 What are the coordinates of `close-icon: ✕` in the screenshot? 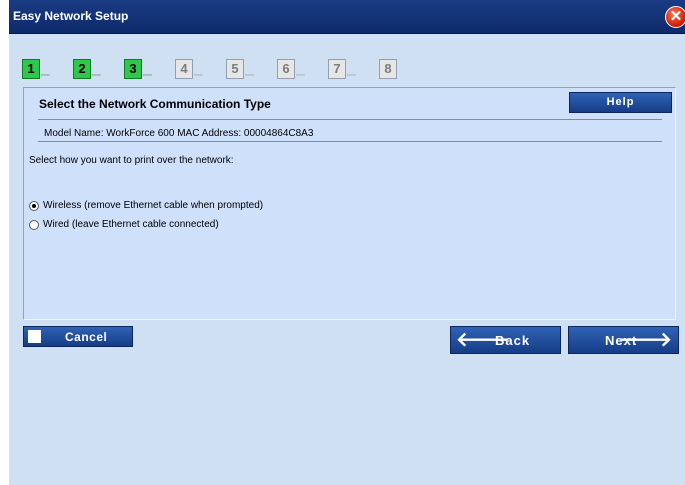 It's located at (676, 16).